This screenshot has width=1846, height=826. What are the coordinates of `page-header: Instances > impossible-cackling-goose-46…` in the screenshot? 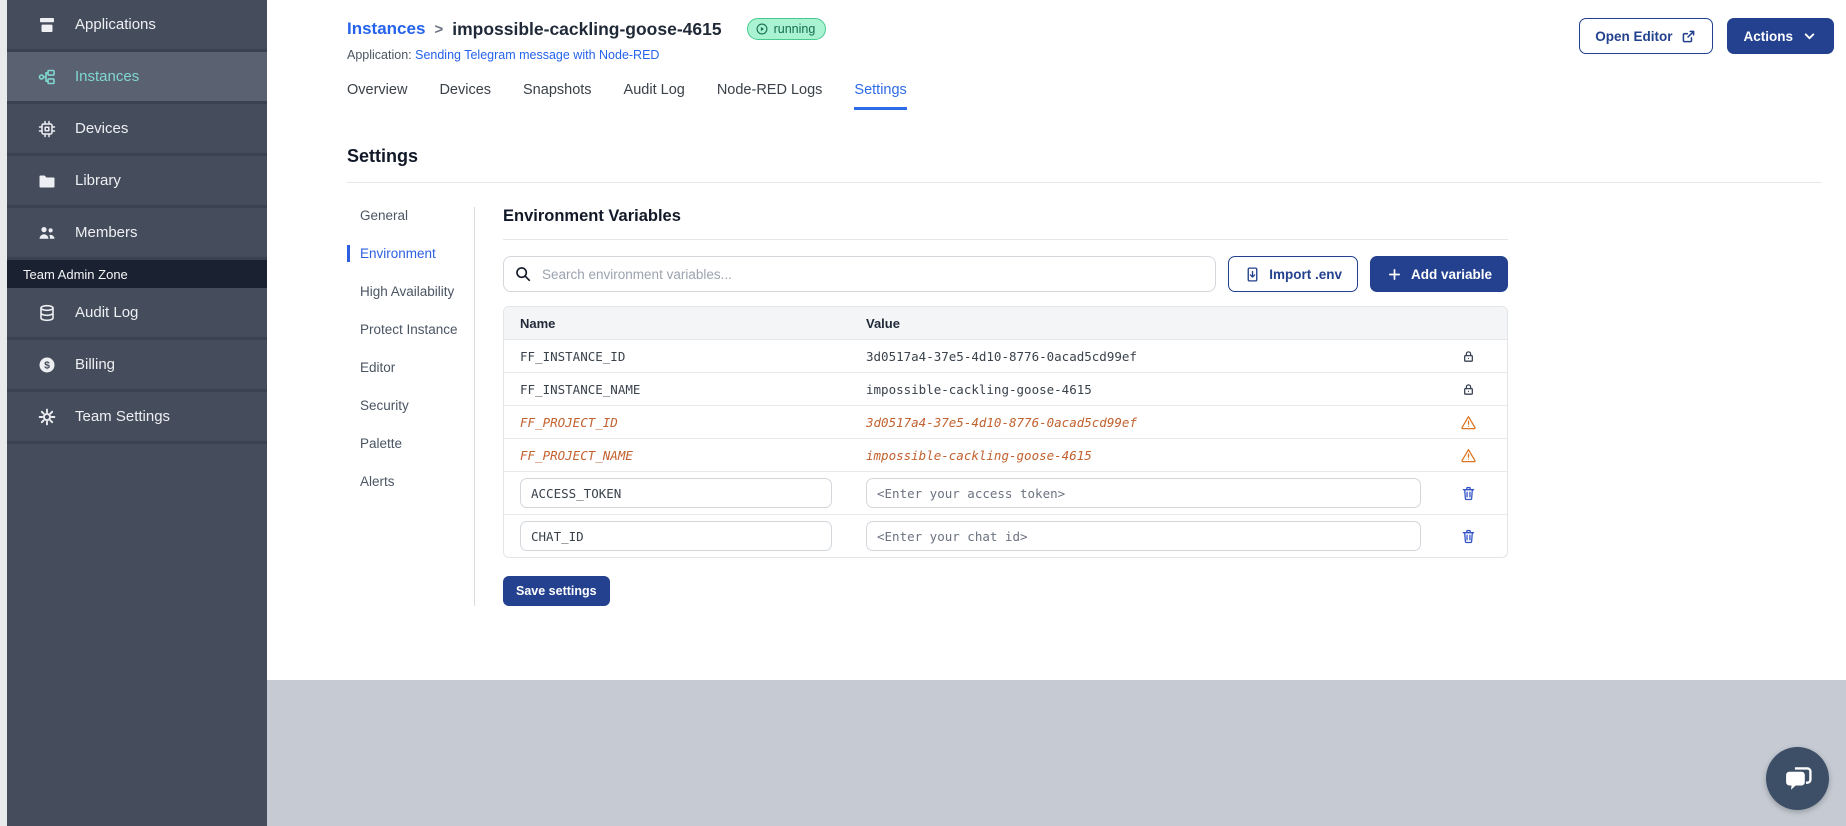 It's located at (1090, 40).